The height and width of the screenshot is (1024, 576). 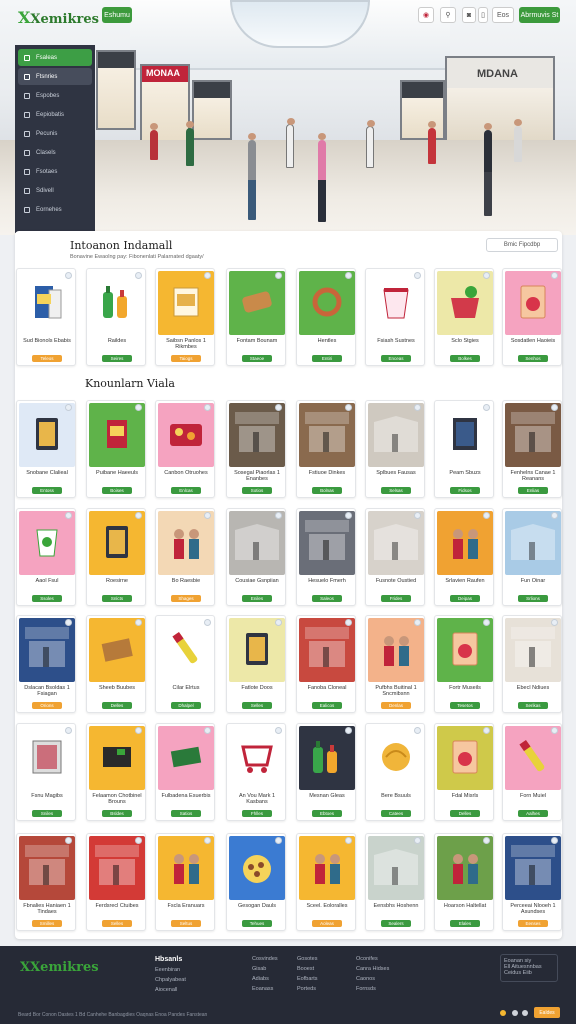 I want to click on product-button: Boises, so click(x=117, y=490).